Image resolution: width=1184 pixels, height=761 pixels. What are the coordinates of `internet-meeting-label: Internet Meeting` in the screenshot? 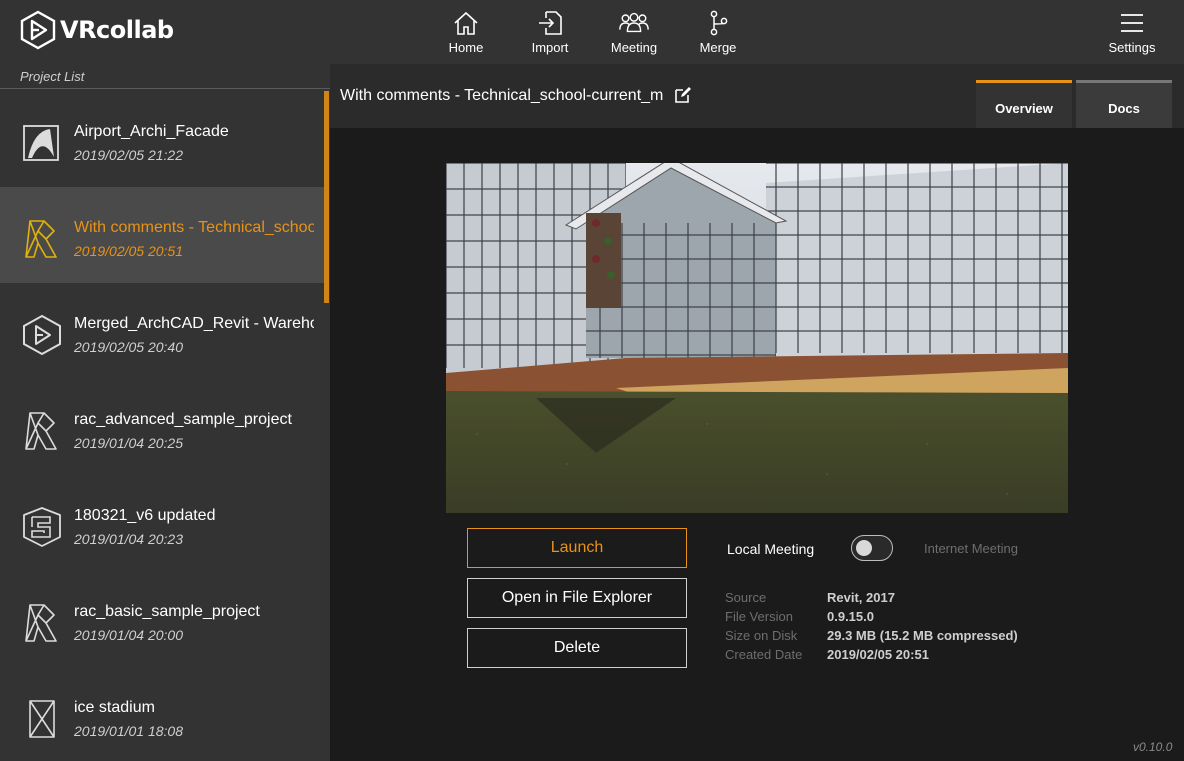 It's located at (971, 548).